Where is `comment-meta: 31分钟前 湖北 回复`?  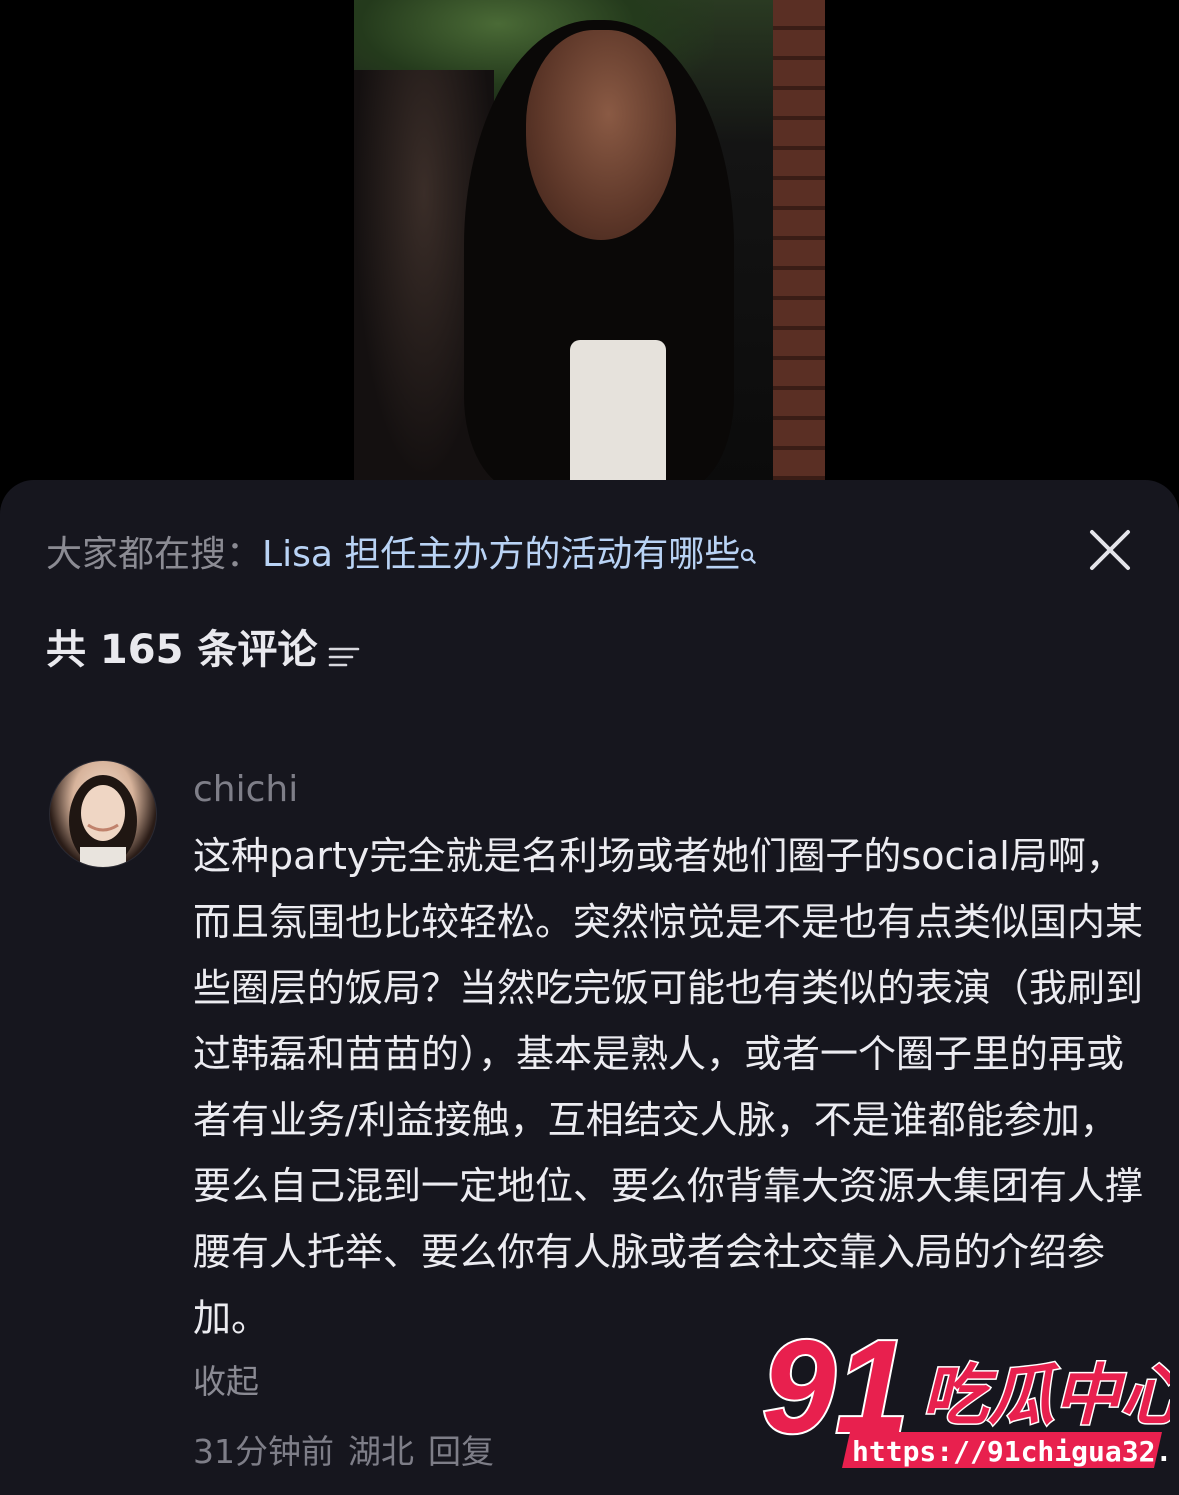 comment-meta: 31分钟前 湖北 回复 is located at coordinates (350, 1452).